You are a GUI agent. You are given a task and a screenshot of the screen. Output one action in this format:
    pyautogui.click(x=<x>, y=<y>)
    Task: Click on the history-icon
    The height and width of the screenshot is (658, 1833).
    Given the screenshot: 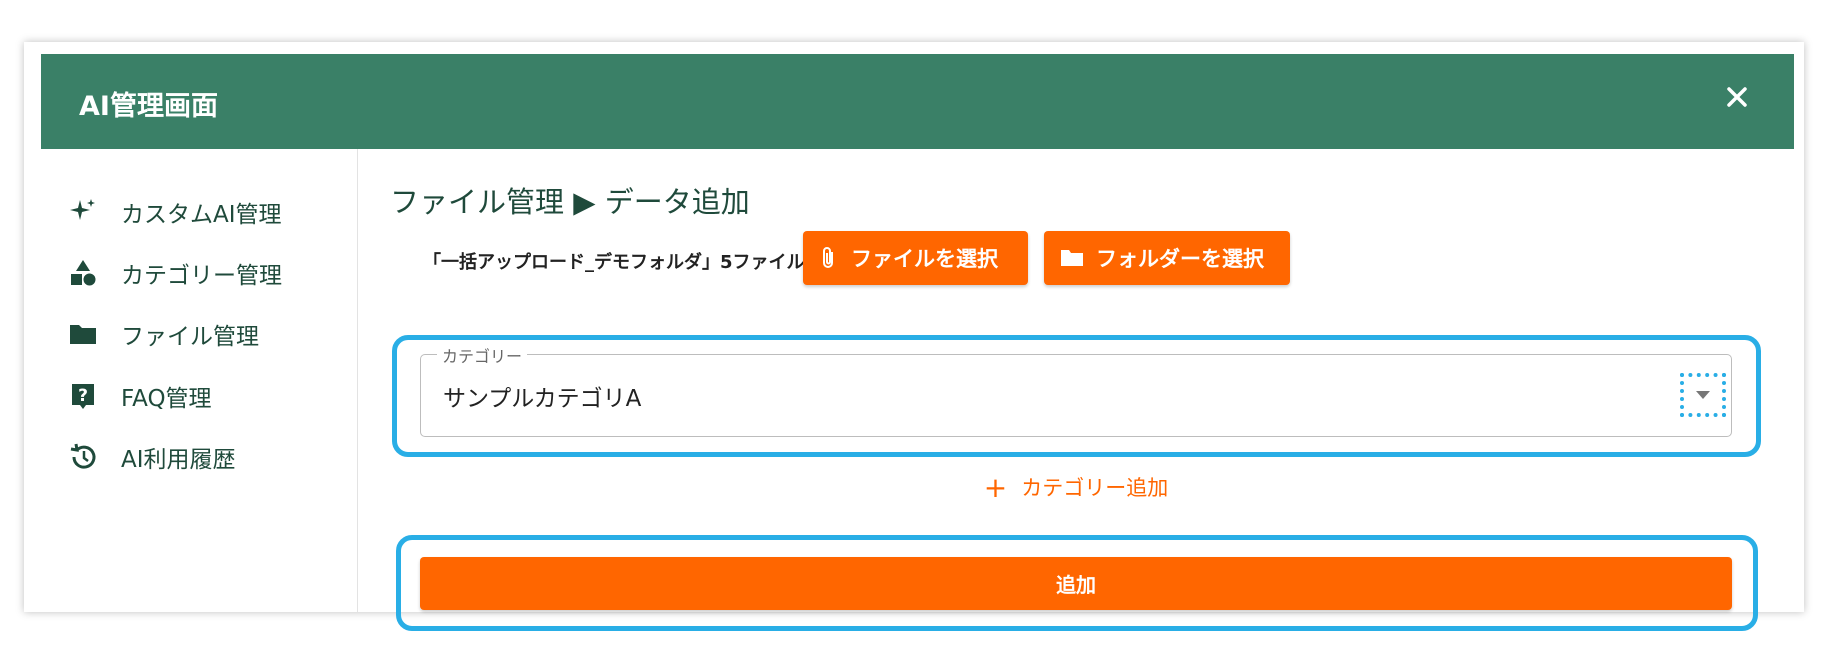 What is the action you would take?
    pyautogui.click(x=83, y=457)
    